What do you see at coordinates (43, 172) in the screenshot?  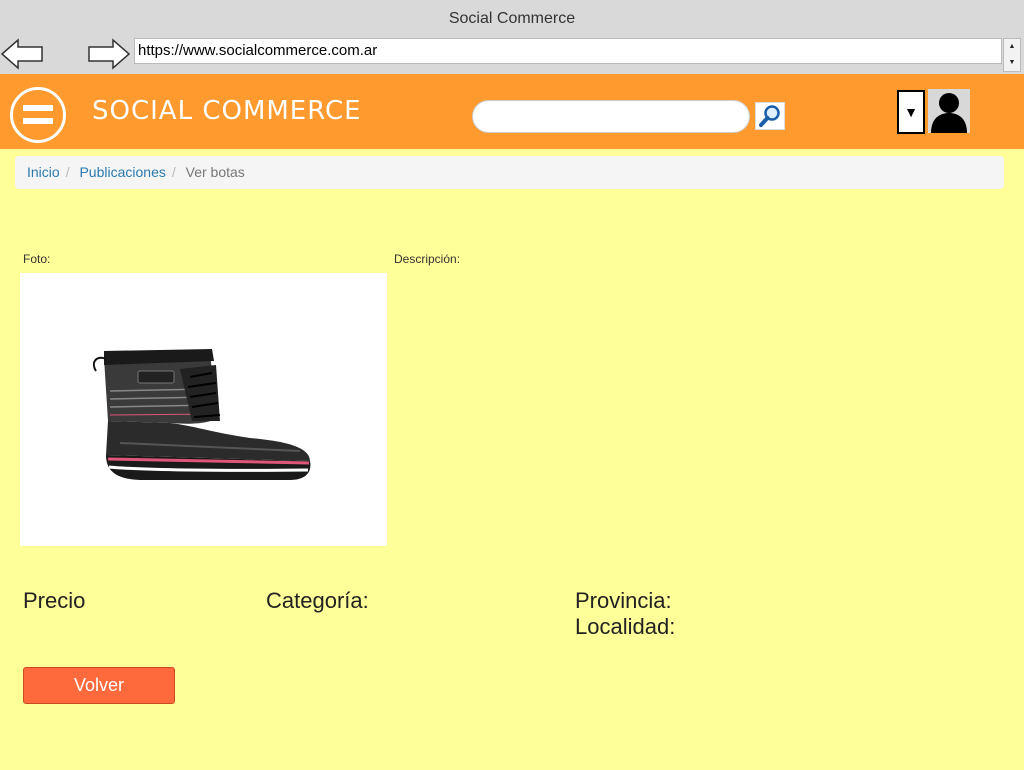 I see `breadcrumb-inicio: Inicio` at bounding box center [43, 172].